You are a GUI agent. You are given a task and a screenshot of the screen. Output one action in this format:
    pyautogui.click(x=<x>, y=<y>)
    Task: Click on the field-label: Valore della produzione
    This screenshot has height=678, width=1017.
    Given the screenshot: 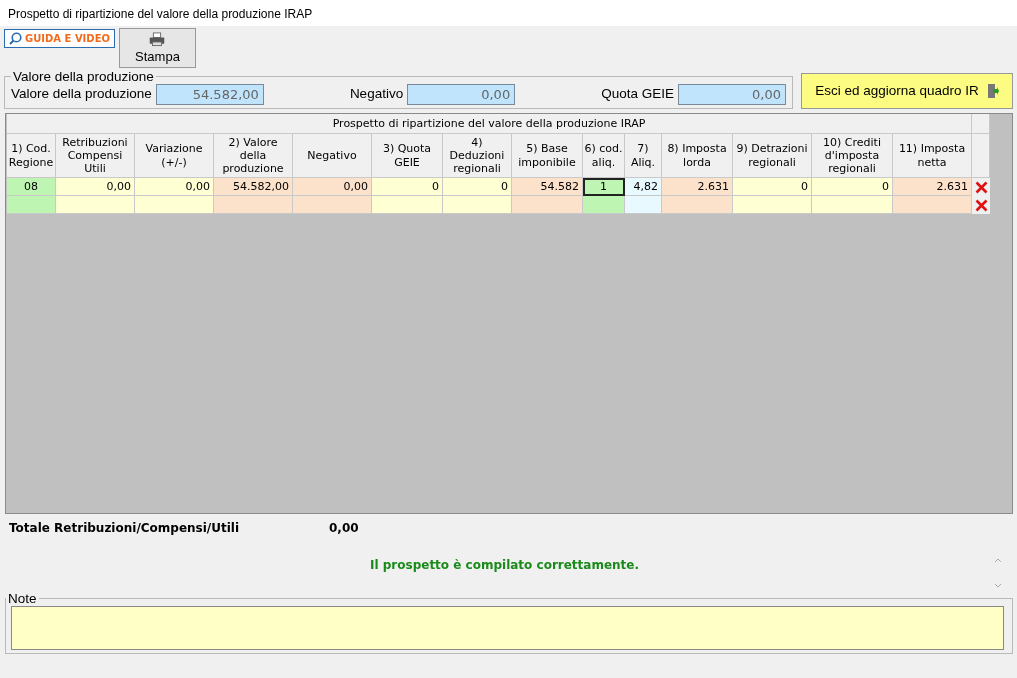 What is the action you would take?
    pyautogui.click(x=81, y=93)
    